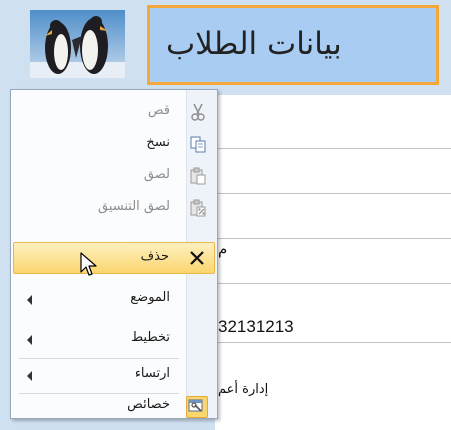 The width and height of the screenshot is (451, 430). Describe the element at coordinates (198, 176) in the screenshot. I see `paste-icon` at that location.